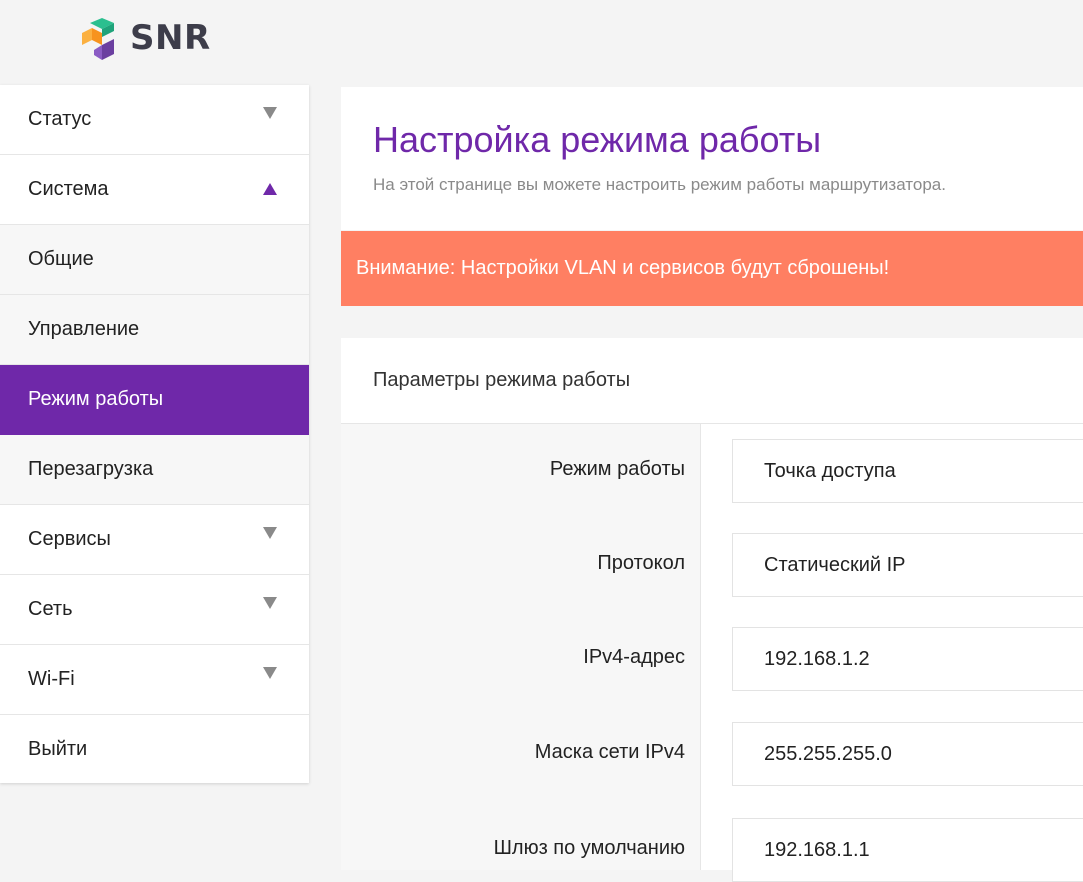 The image size is (1083, 882). Describe the element at coordinates (907, 659) in the screenshot. I see `ipv4-address-input: 192.168.1.2` at that location.